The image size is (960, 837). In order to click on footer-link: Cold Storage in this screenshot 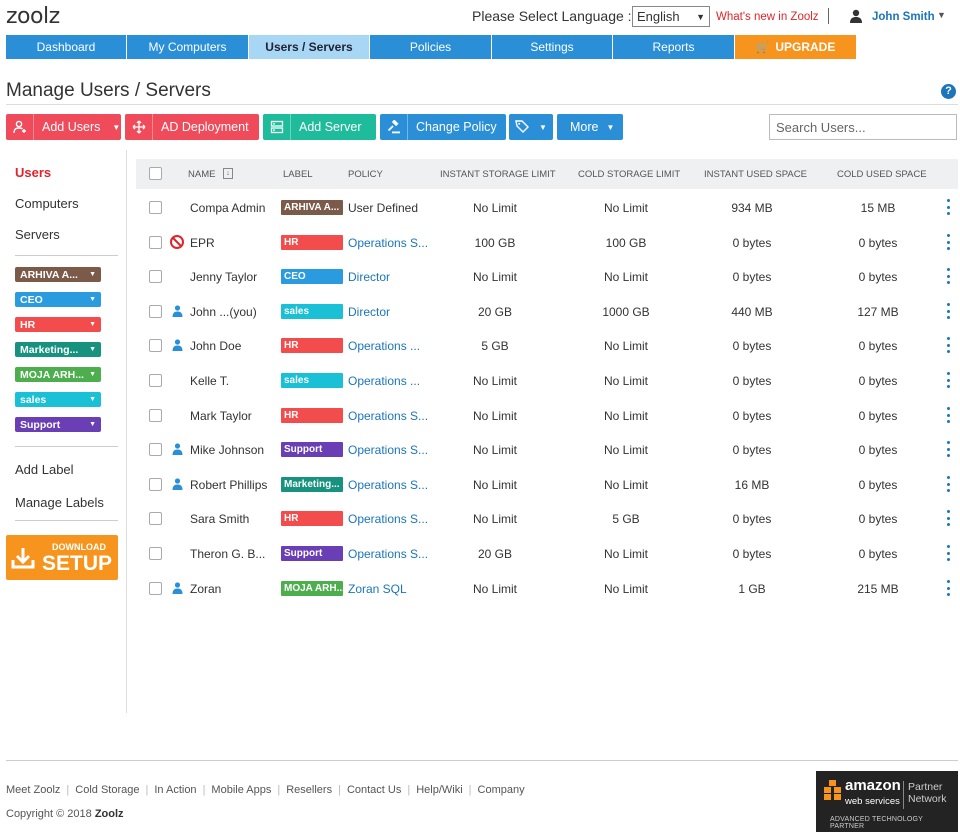, I will do `click(107, 790)`.